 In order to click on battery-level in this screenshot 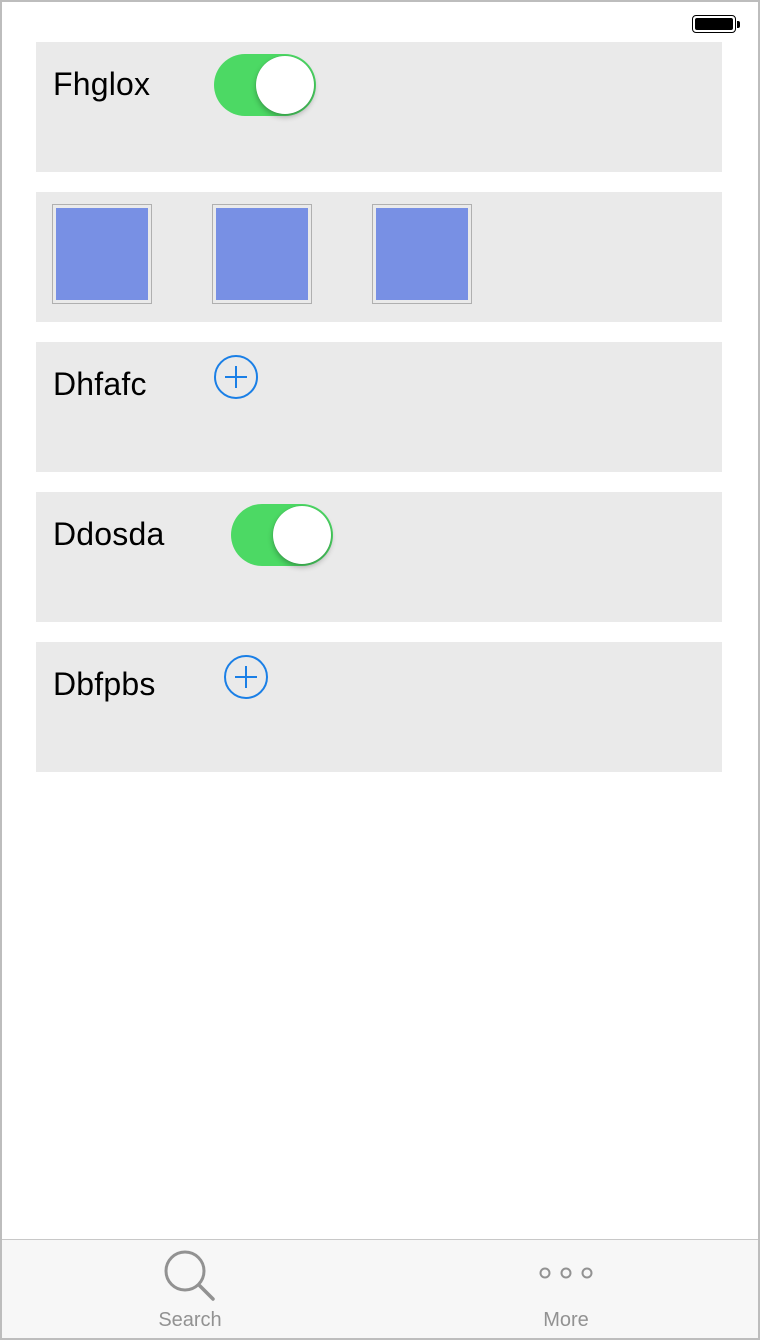, I will do `click(714, 24)`.